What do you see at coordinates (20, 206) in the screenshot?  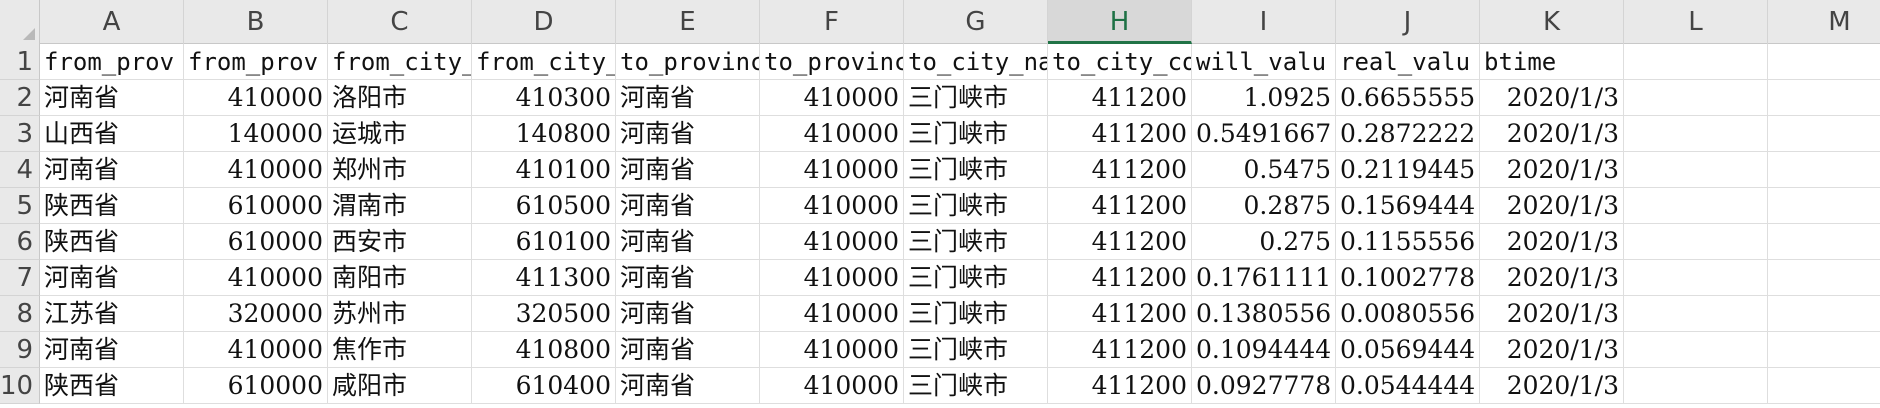 I see `row-header-5: 5` at bounding box center [20, 206].